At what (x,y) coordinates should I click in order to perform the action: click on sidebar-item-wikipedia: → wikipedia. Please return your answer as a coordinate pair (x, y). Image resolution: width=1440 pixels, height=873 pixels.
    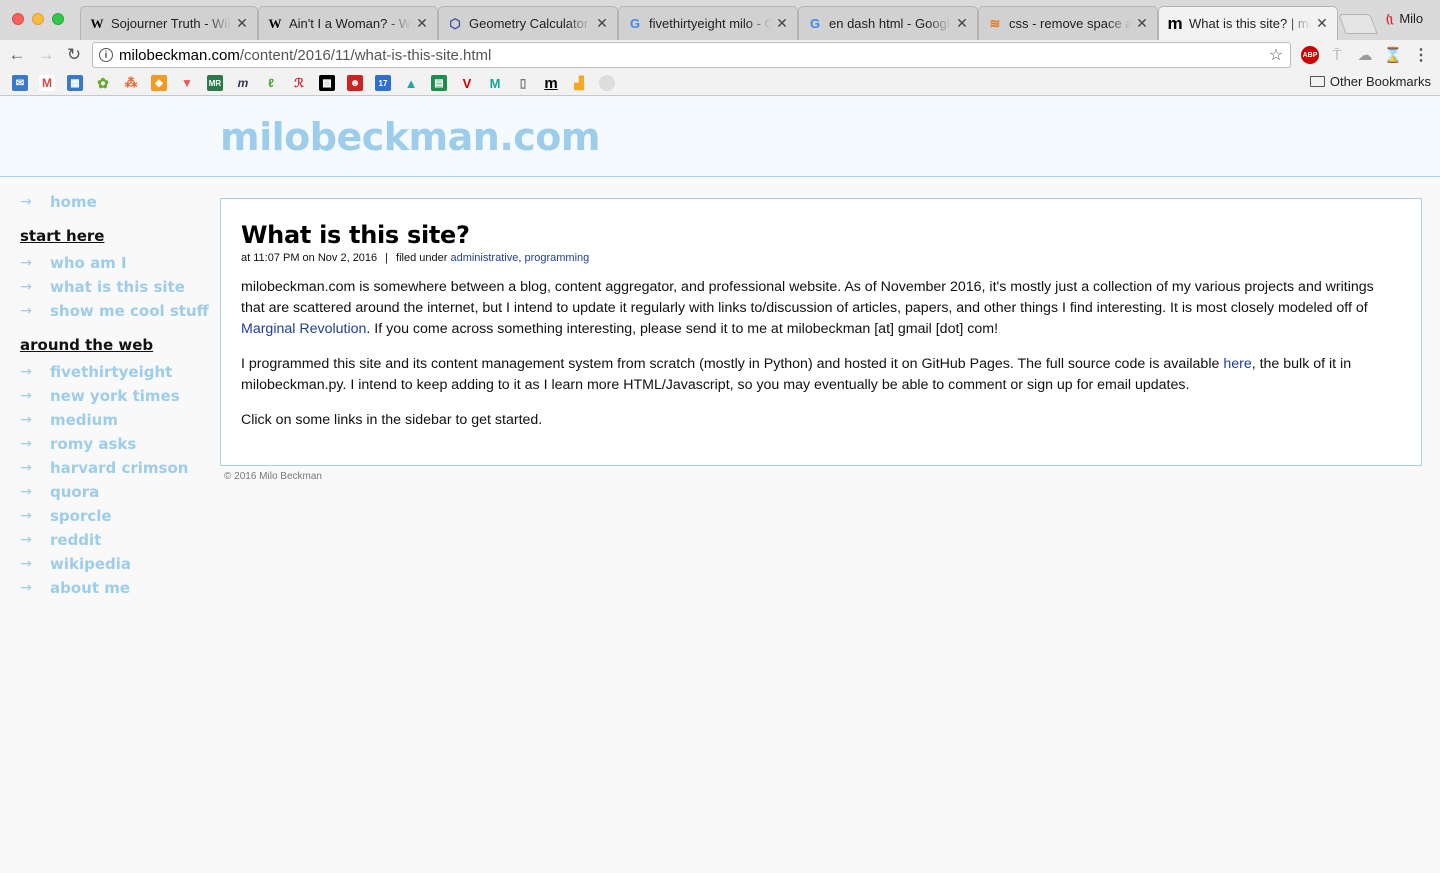
    Looking at the image, I should click on (115, 564).